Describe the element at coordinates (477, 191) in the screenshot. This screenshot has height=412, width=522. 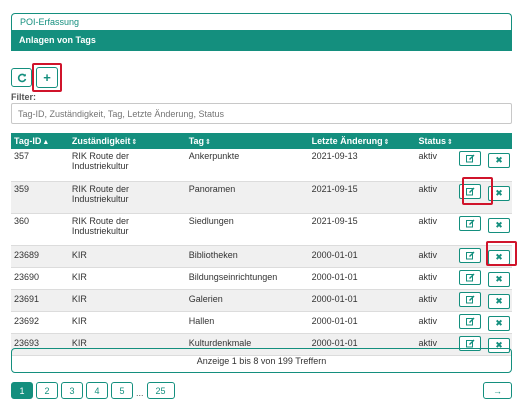
I see `highlight-frame-edit` at that location.